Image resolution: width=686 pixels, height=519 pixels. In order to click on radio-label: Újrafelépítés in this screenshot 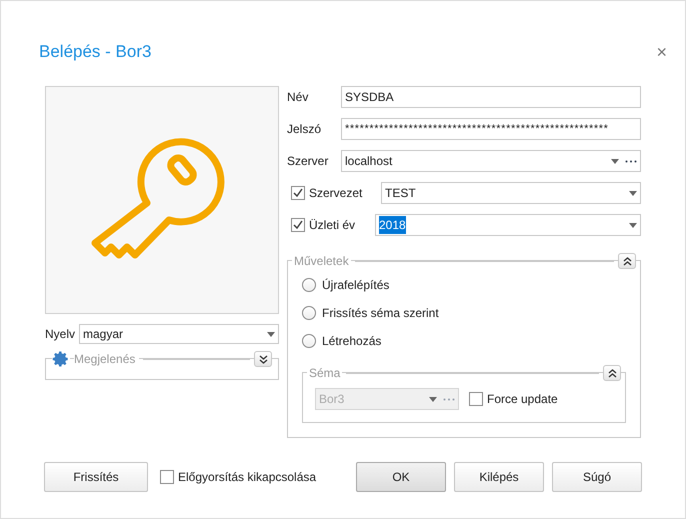, I will do `click(356, 285)`.